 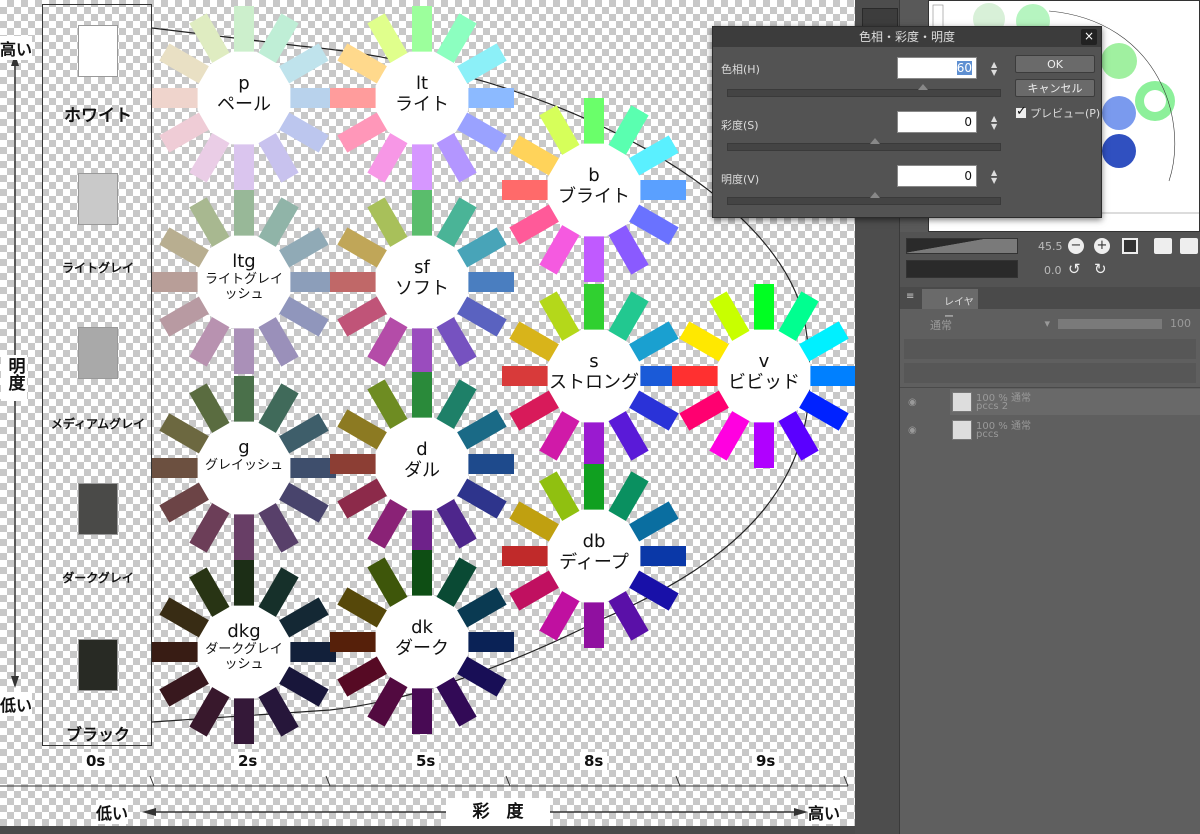 I want to click on tone-label-v: v ビビッド, so click(x=764, y=372).